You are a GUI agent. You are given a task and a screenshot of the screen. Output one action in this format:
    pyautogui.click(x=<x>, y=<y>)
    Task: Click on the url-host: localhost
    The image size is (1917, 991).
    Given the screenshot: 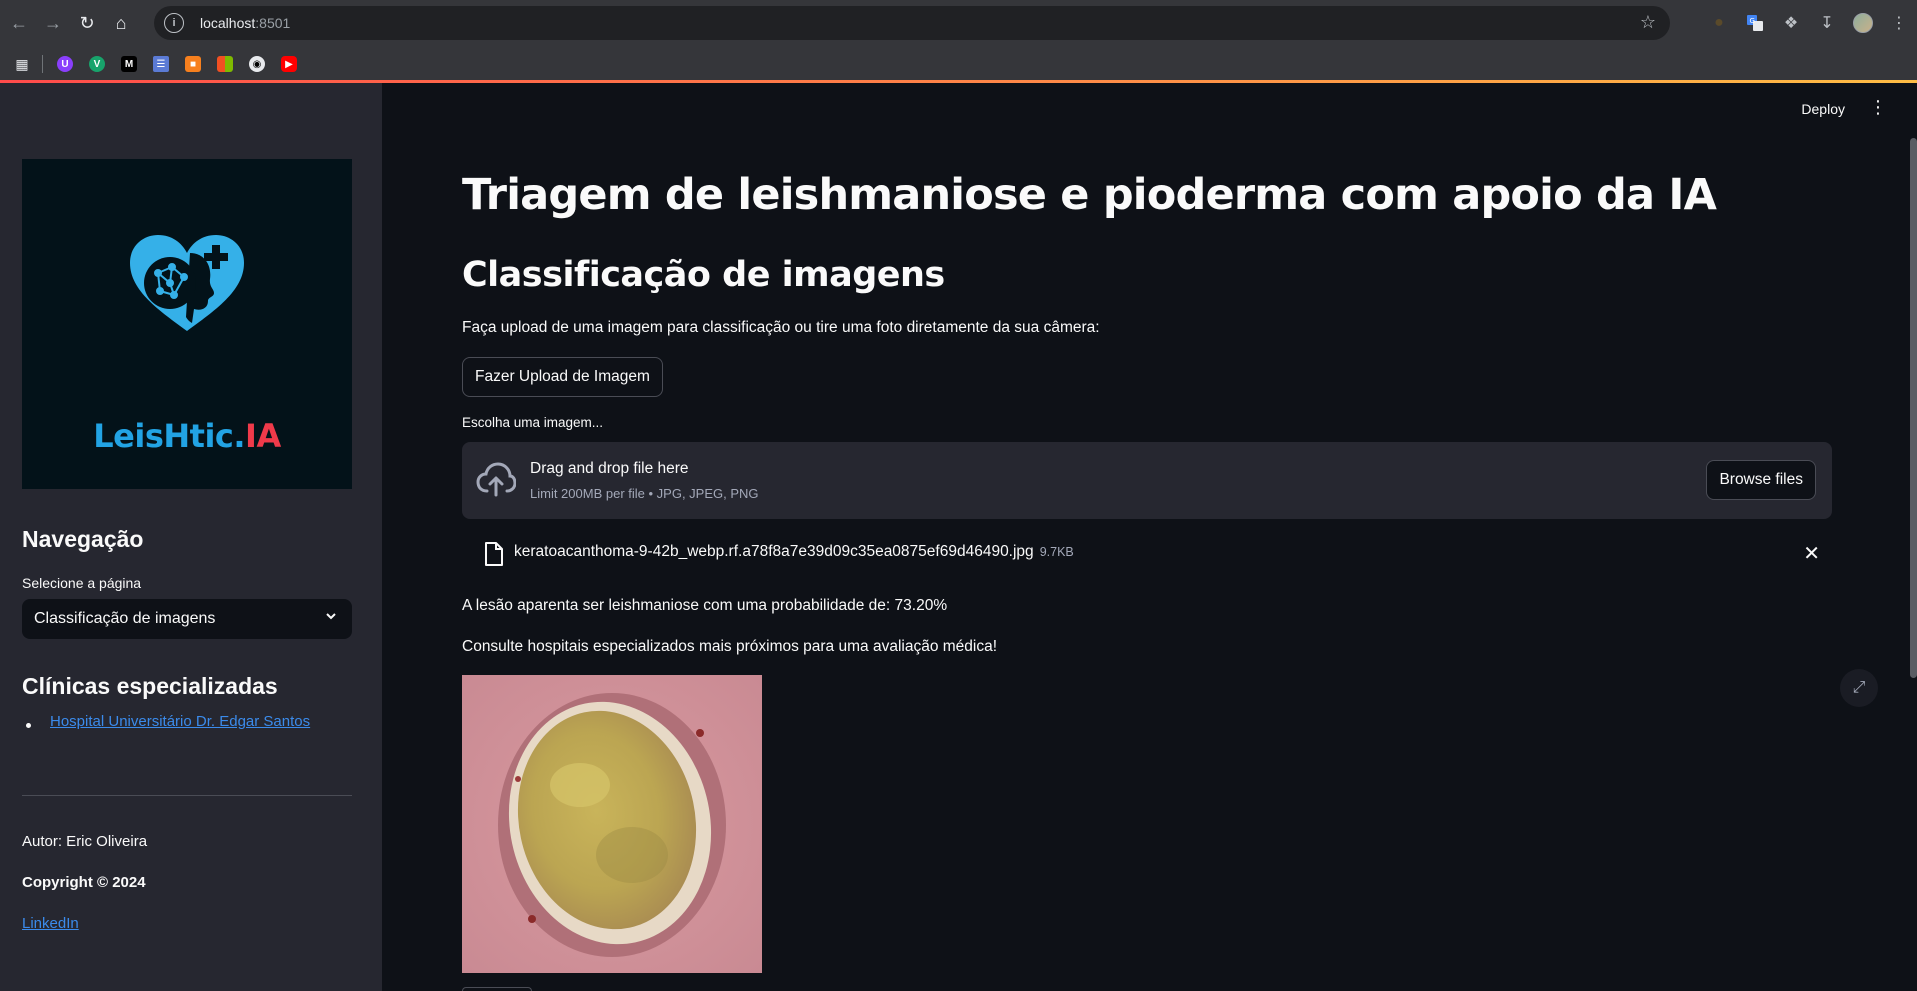 What is the action you would take?
    pyautogui.click(x=228, y=23)
    